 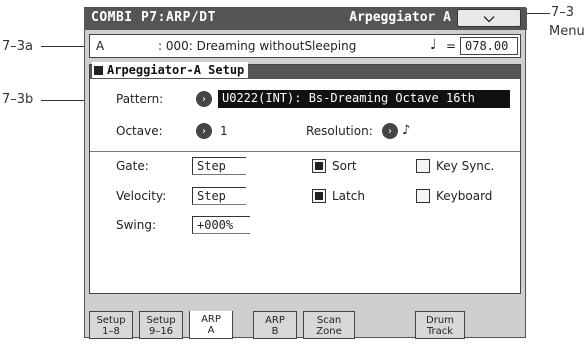 What do you see at coordinates (221, 225) in the screenshot?
I see `swing-field: +000%` at bounding box center [221, 225].